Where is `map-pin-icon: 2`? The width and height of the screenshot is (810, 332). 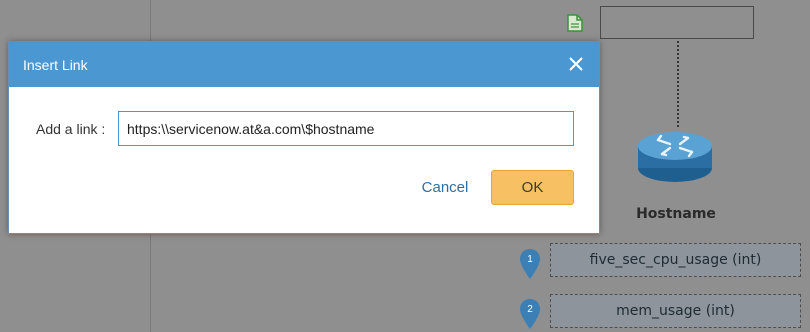
map-pin-icon: 2 is located at coordinates (530, 314).